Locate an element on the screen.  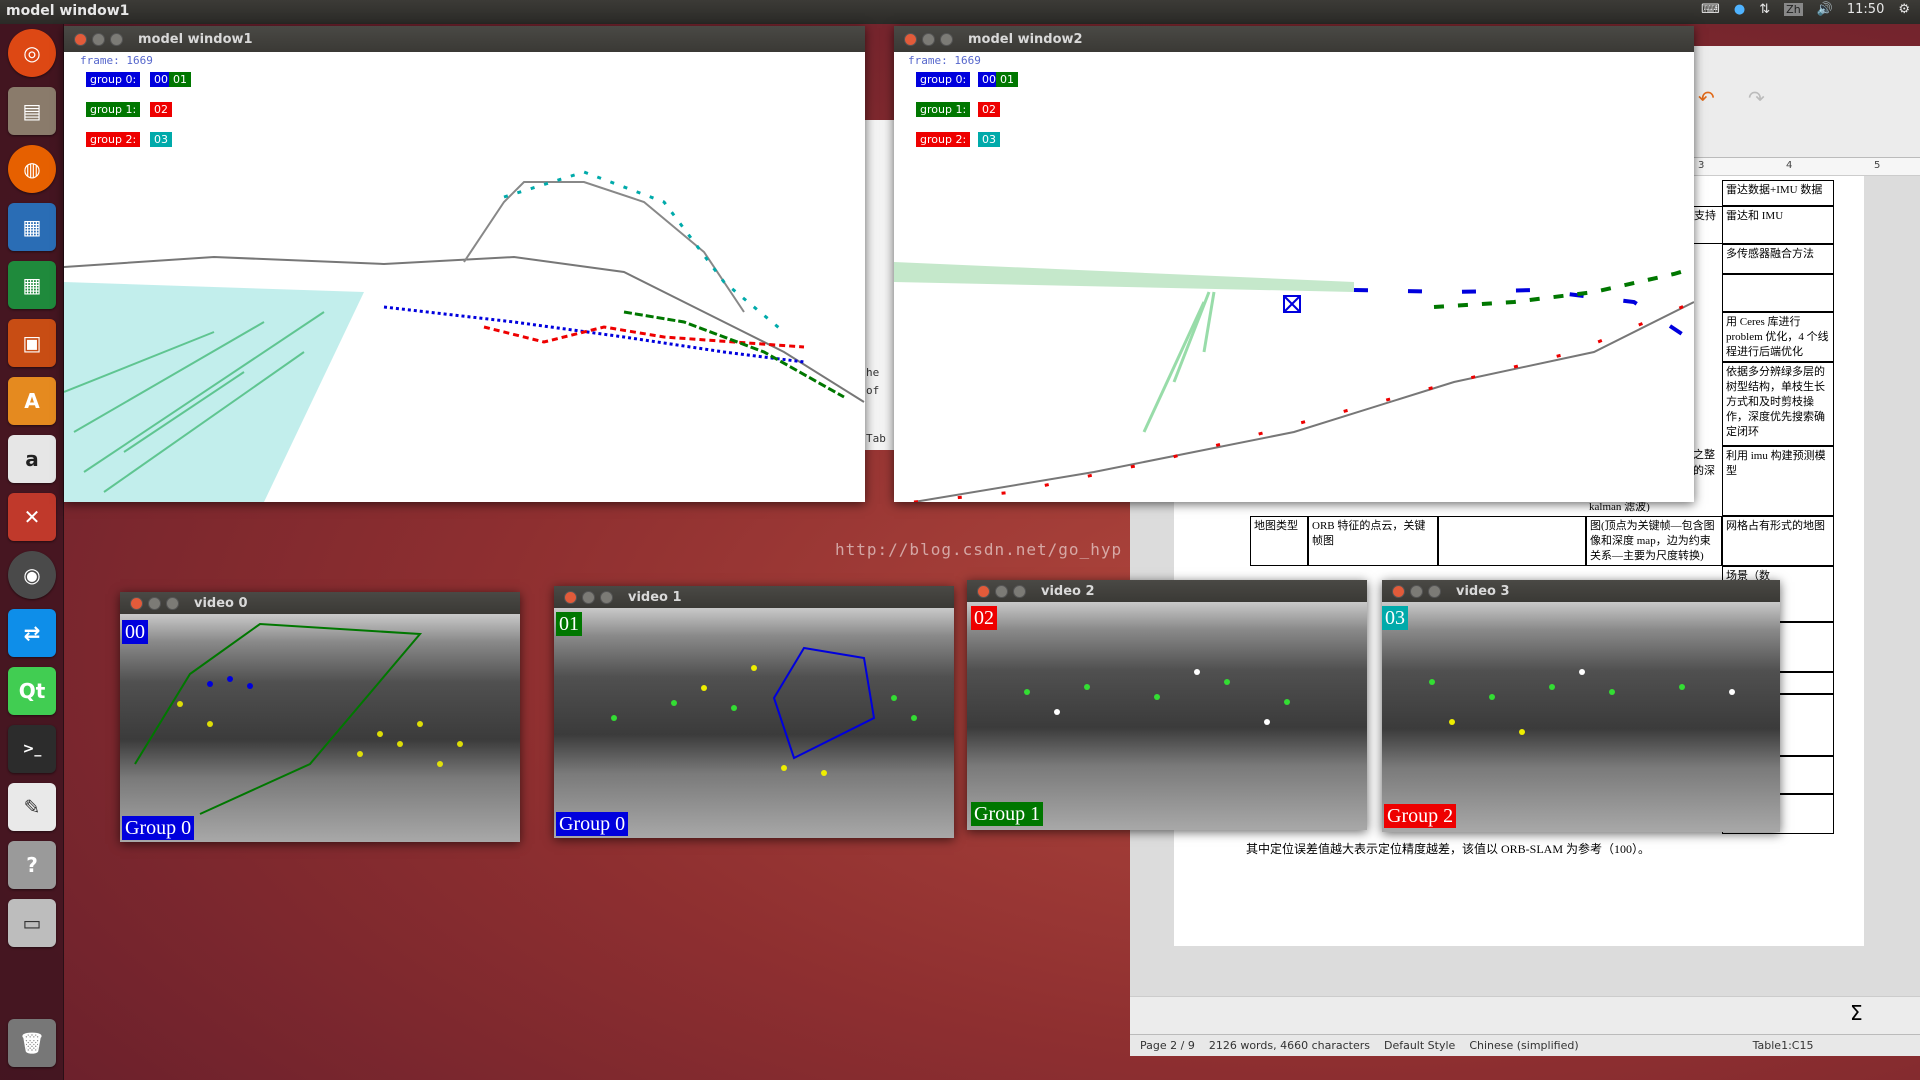
sum-icon: Σ is located at coordinates (1856, 1013).